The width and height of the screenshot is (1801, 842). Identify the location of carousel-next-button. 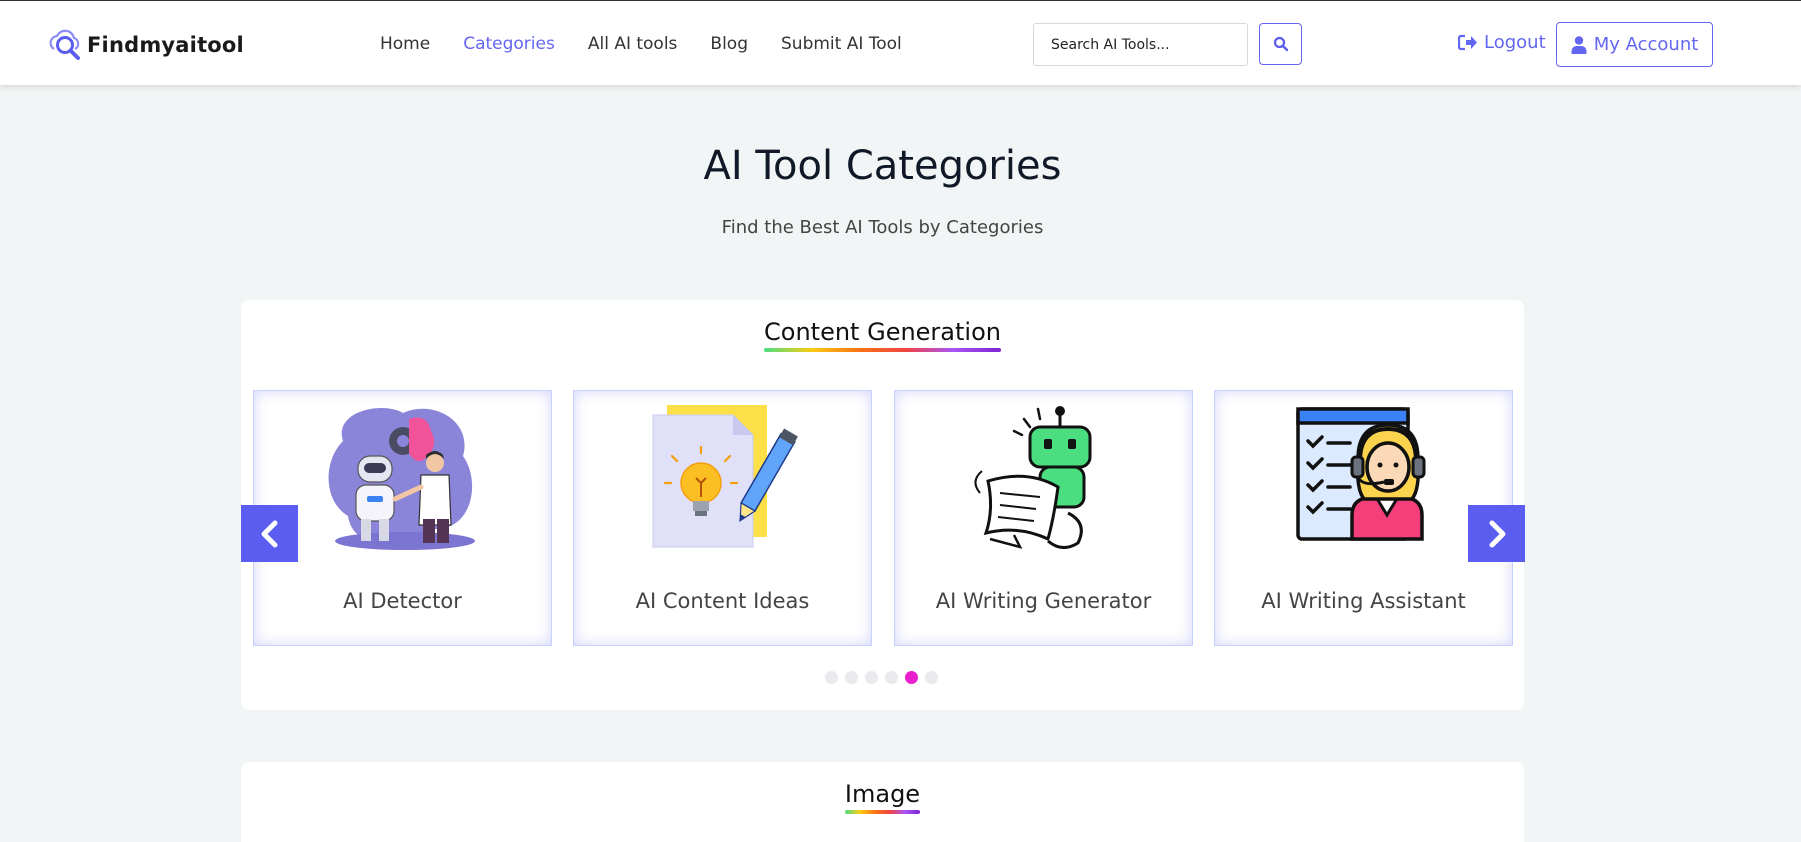
(1496, 533).